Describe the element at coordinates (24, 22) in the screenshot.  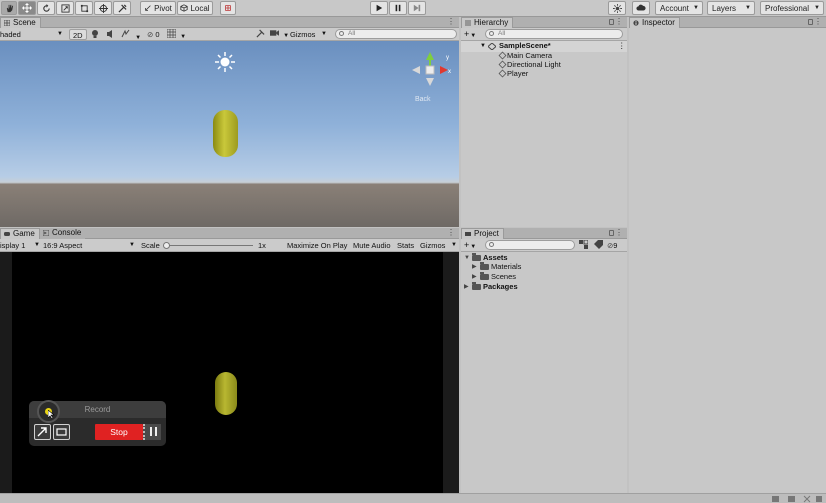
I see `tab-scene-label: Scene` at that location.